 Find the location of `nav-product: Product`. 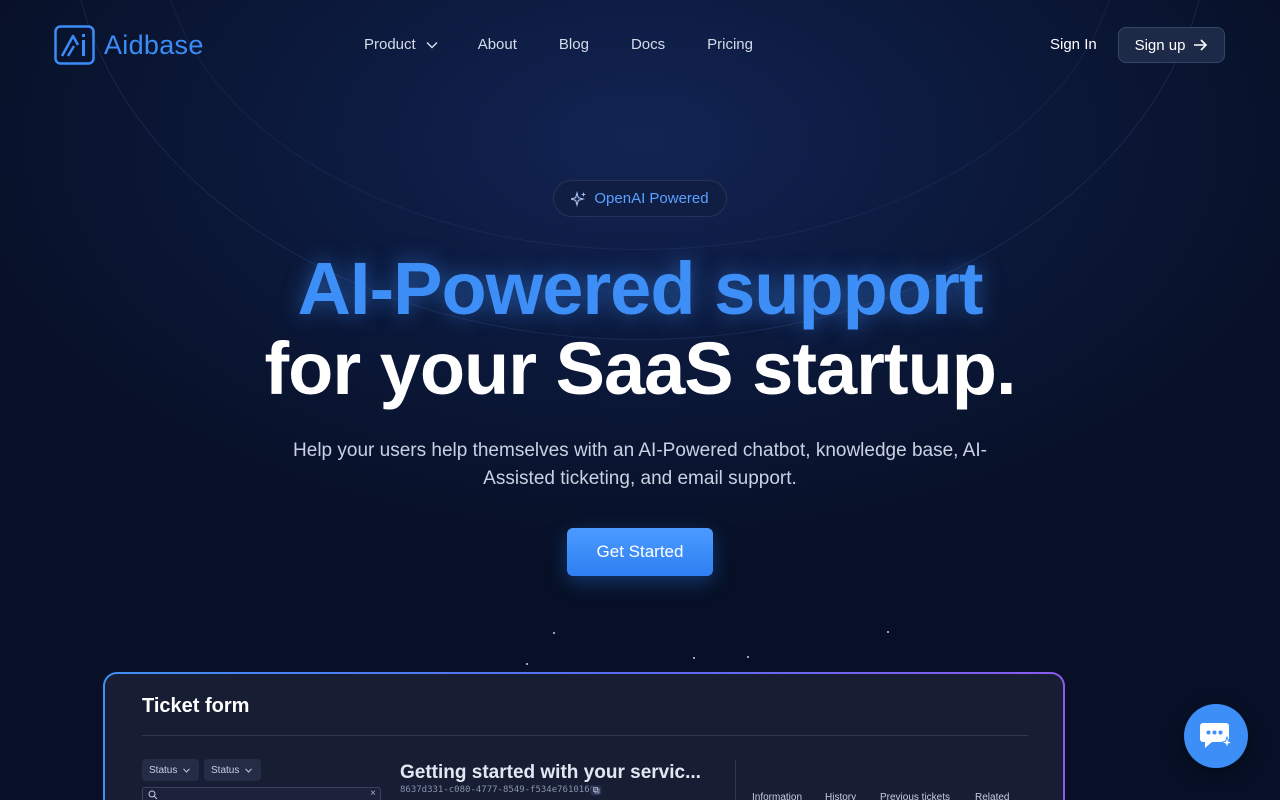

nav-product: Product is located at coordinates (401, 44).